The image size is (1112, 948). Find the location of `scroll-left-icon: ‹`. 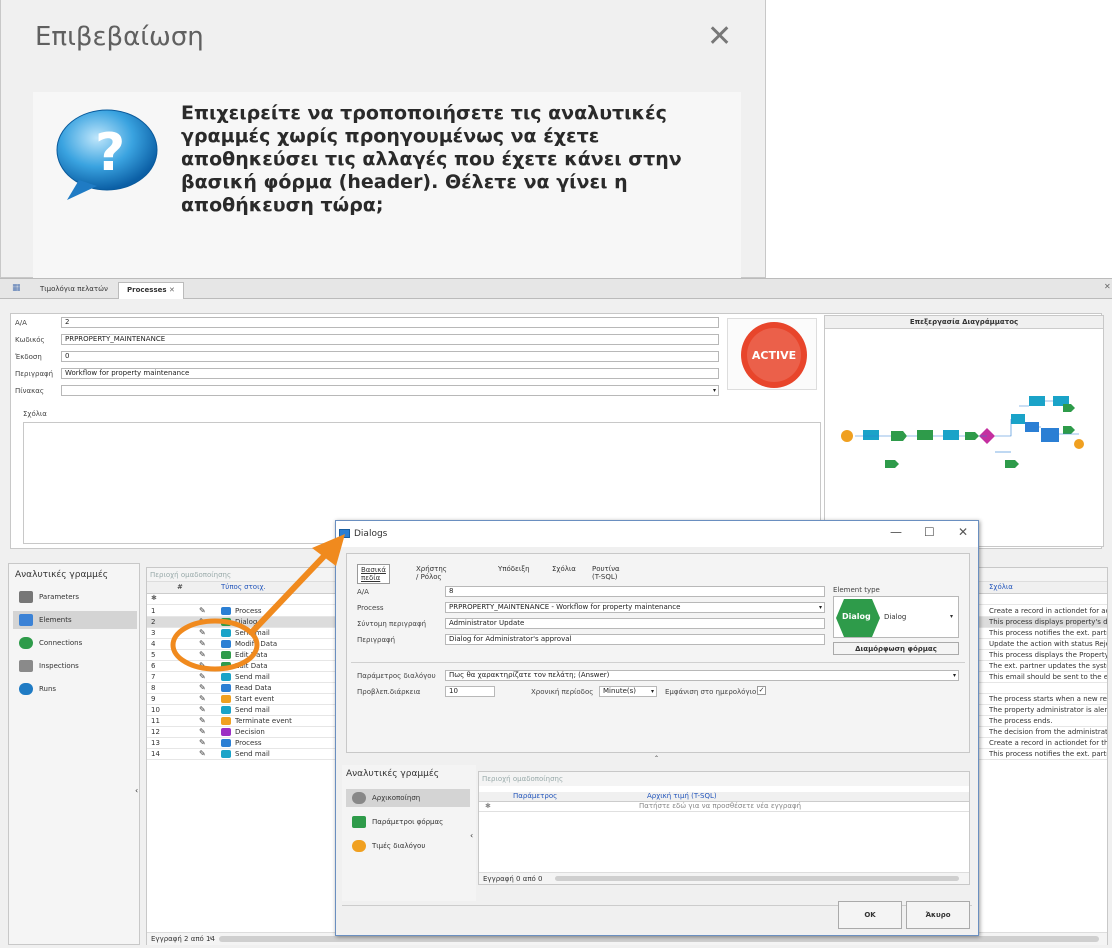

scroll-left-icon: ‹ is located at coordinates (210, 938).